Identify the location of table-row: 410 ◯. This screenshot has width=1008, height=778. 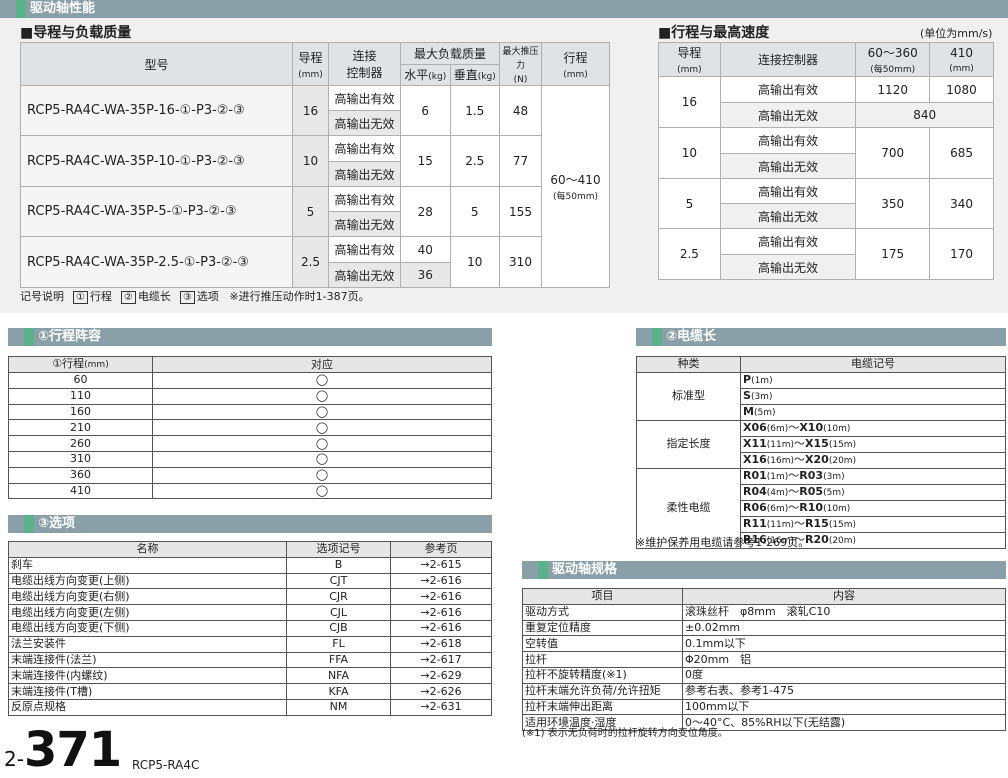
(250, 491).